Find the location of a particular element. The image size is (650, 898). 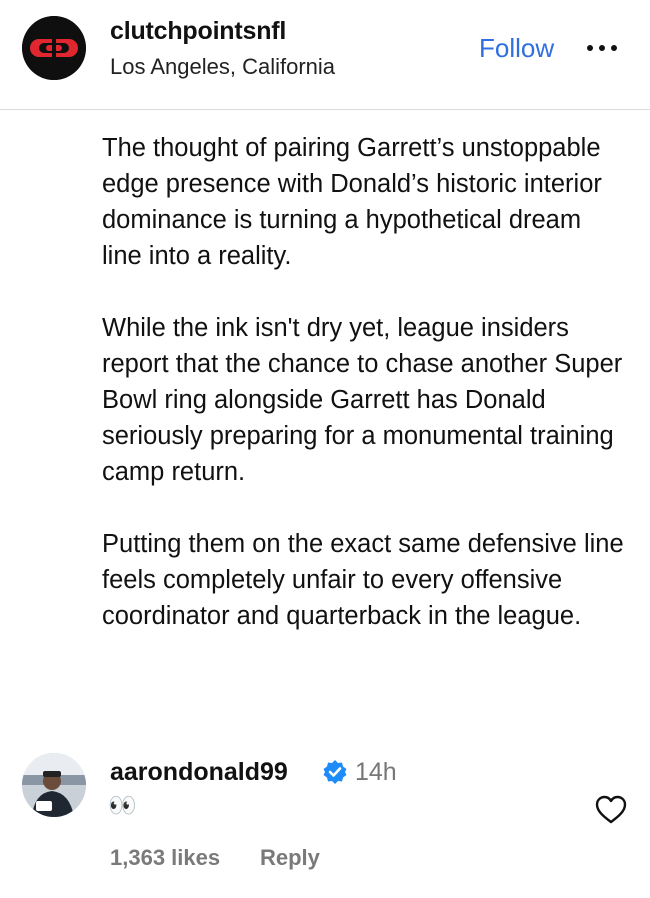

header-divider is located at coordinates (325, 109).